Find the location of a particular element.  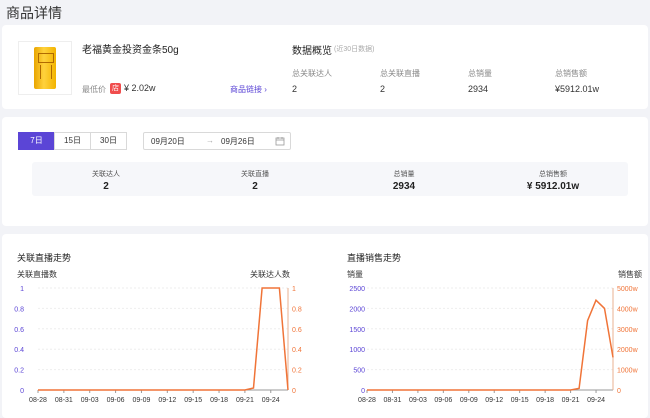

price-label: 最低价 is located at coordinates (94, 89).